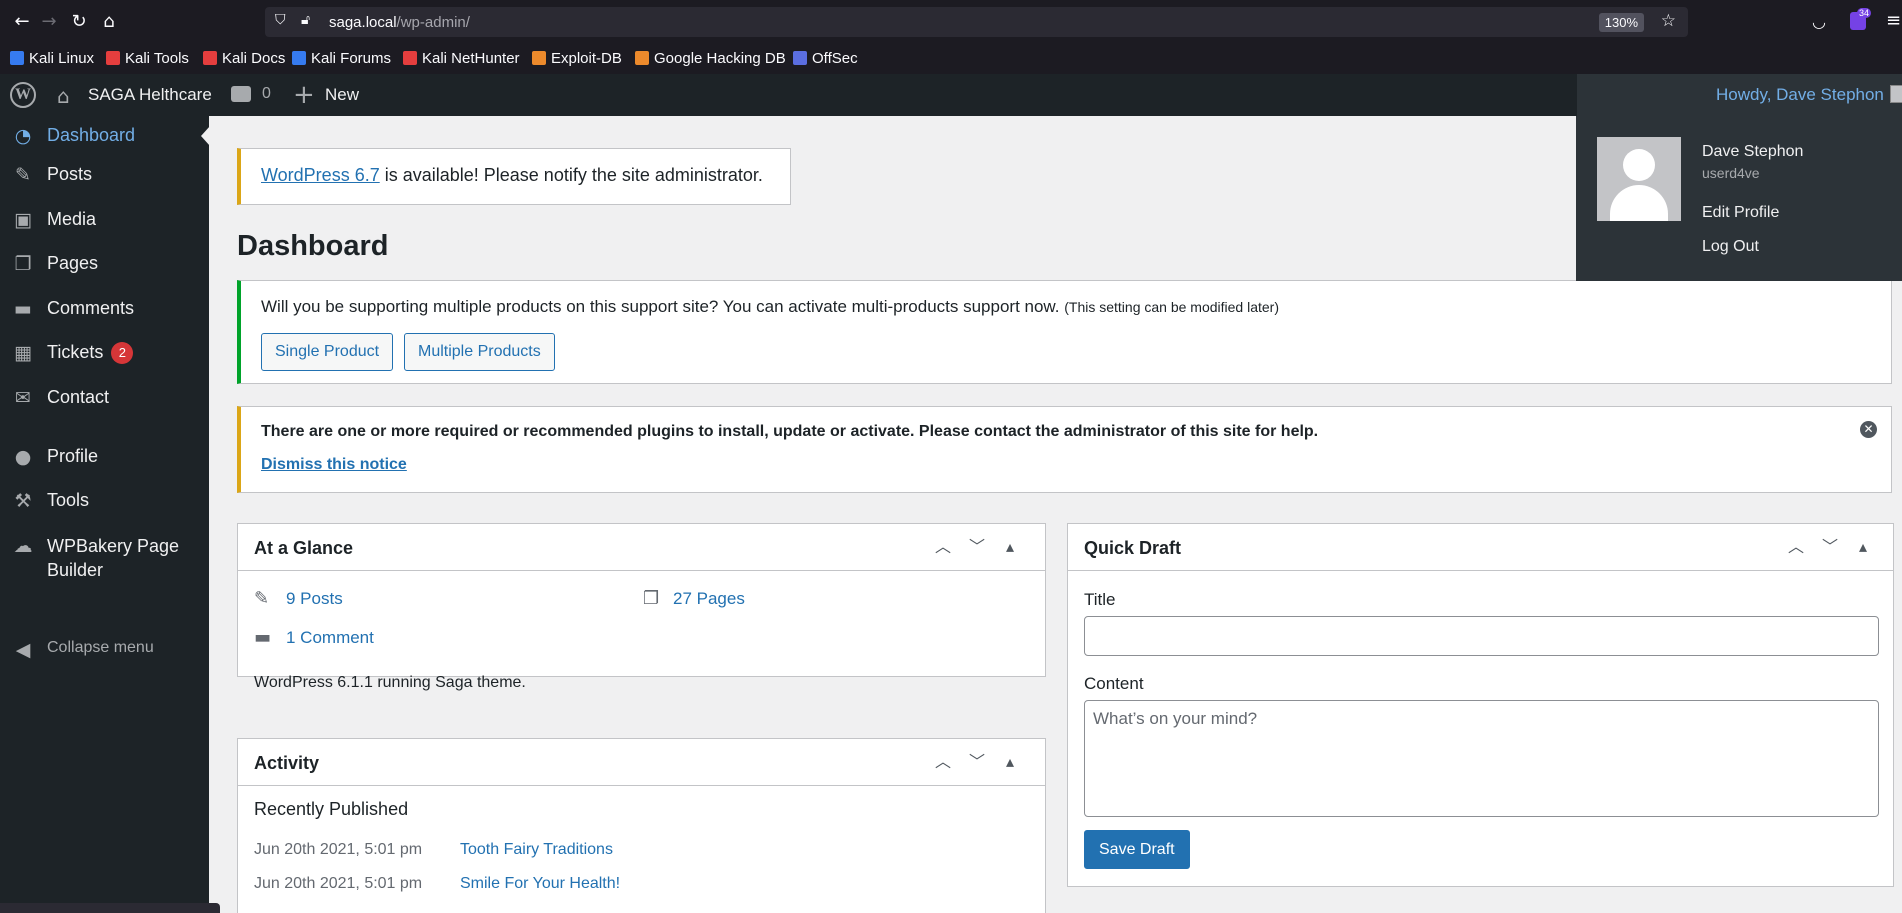 The image size is (1902, 913). I want to click on sidebar-item-media: ▣ Media, so click(104, 220).